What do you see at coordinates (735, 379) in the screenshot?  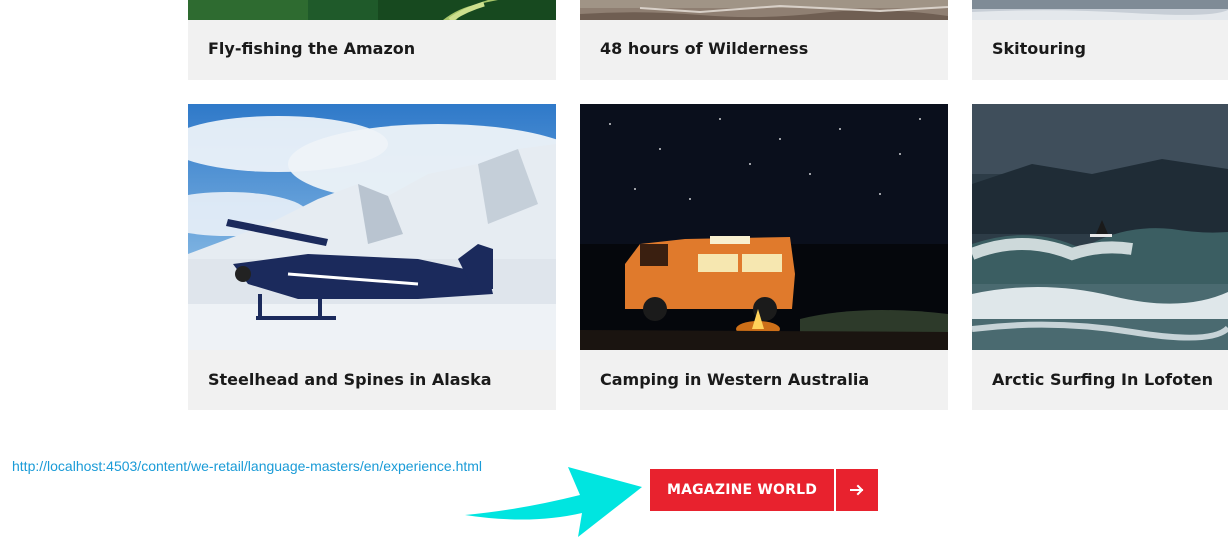 I see `card-title: Camping in Western Australia` at bounding box center [735, 379].